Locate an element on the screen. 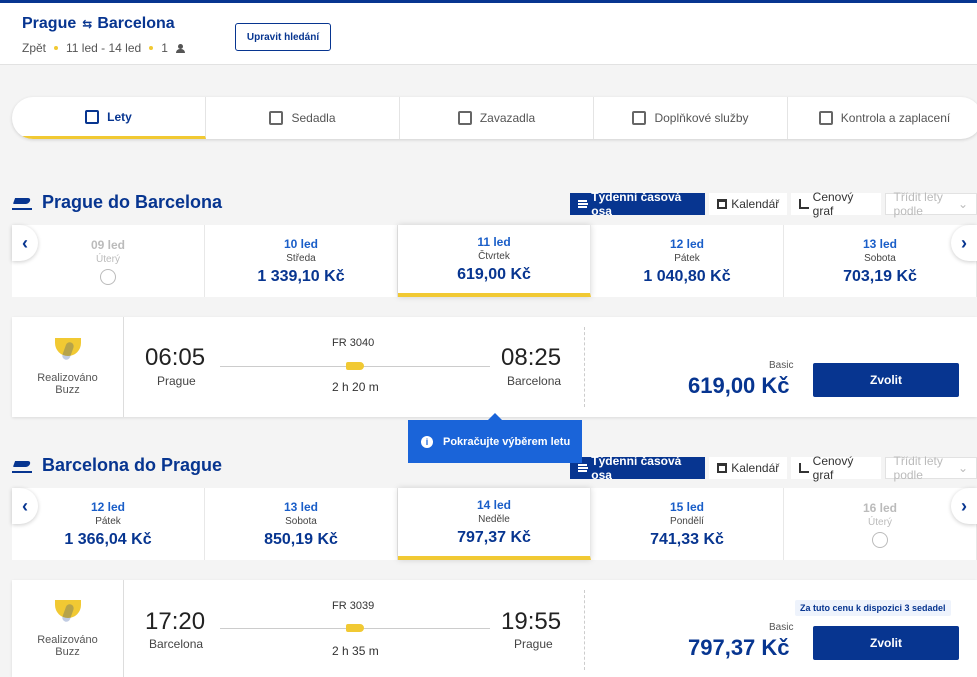  step-label: Zavazadla is located at coordinates (507, 118).